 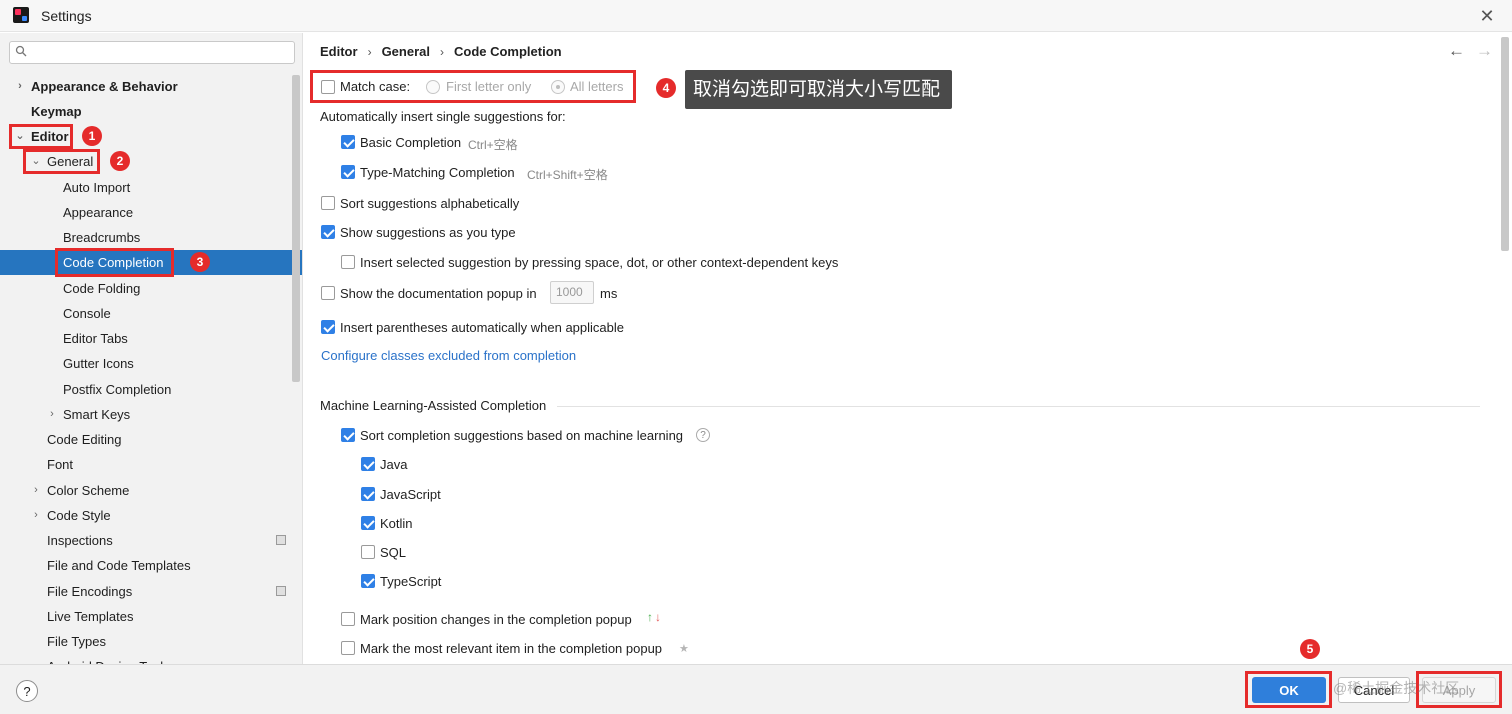 I want to click on tree-item-label: Console, so click(x=87, y=313).